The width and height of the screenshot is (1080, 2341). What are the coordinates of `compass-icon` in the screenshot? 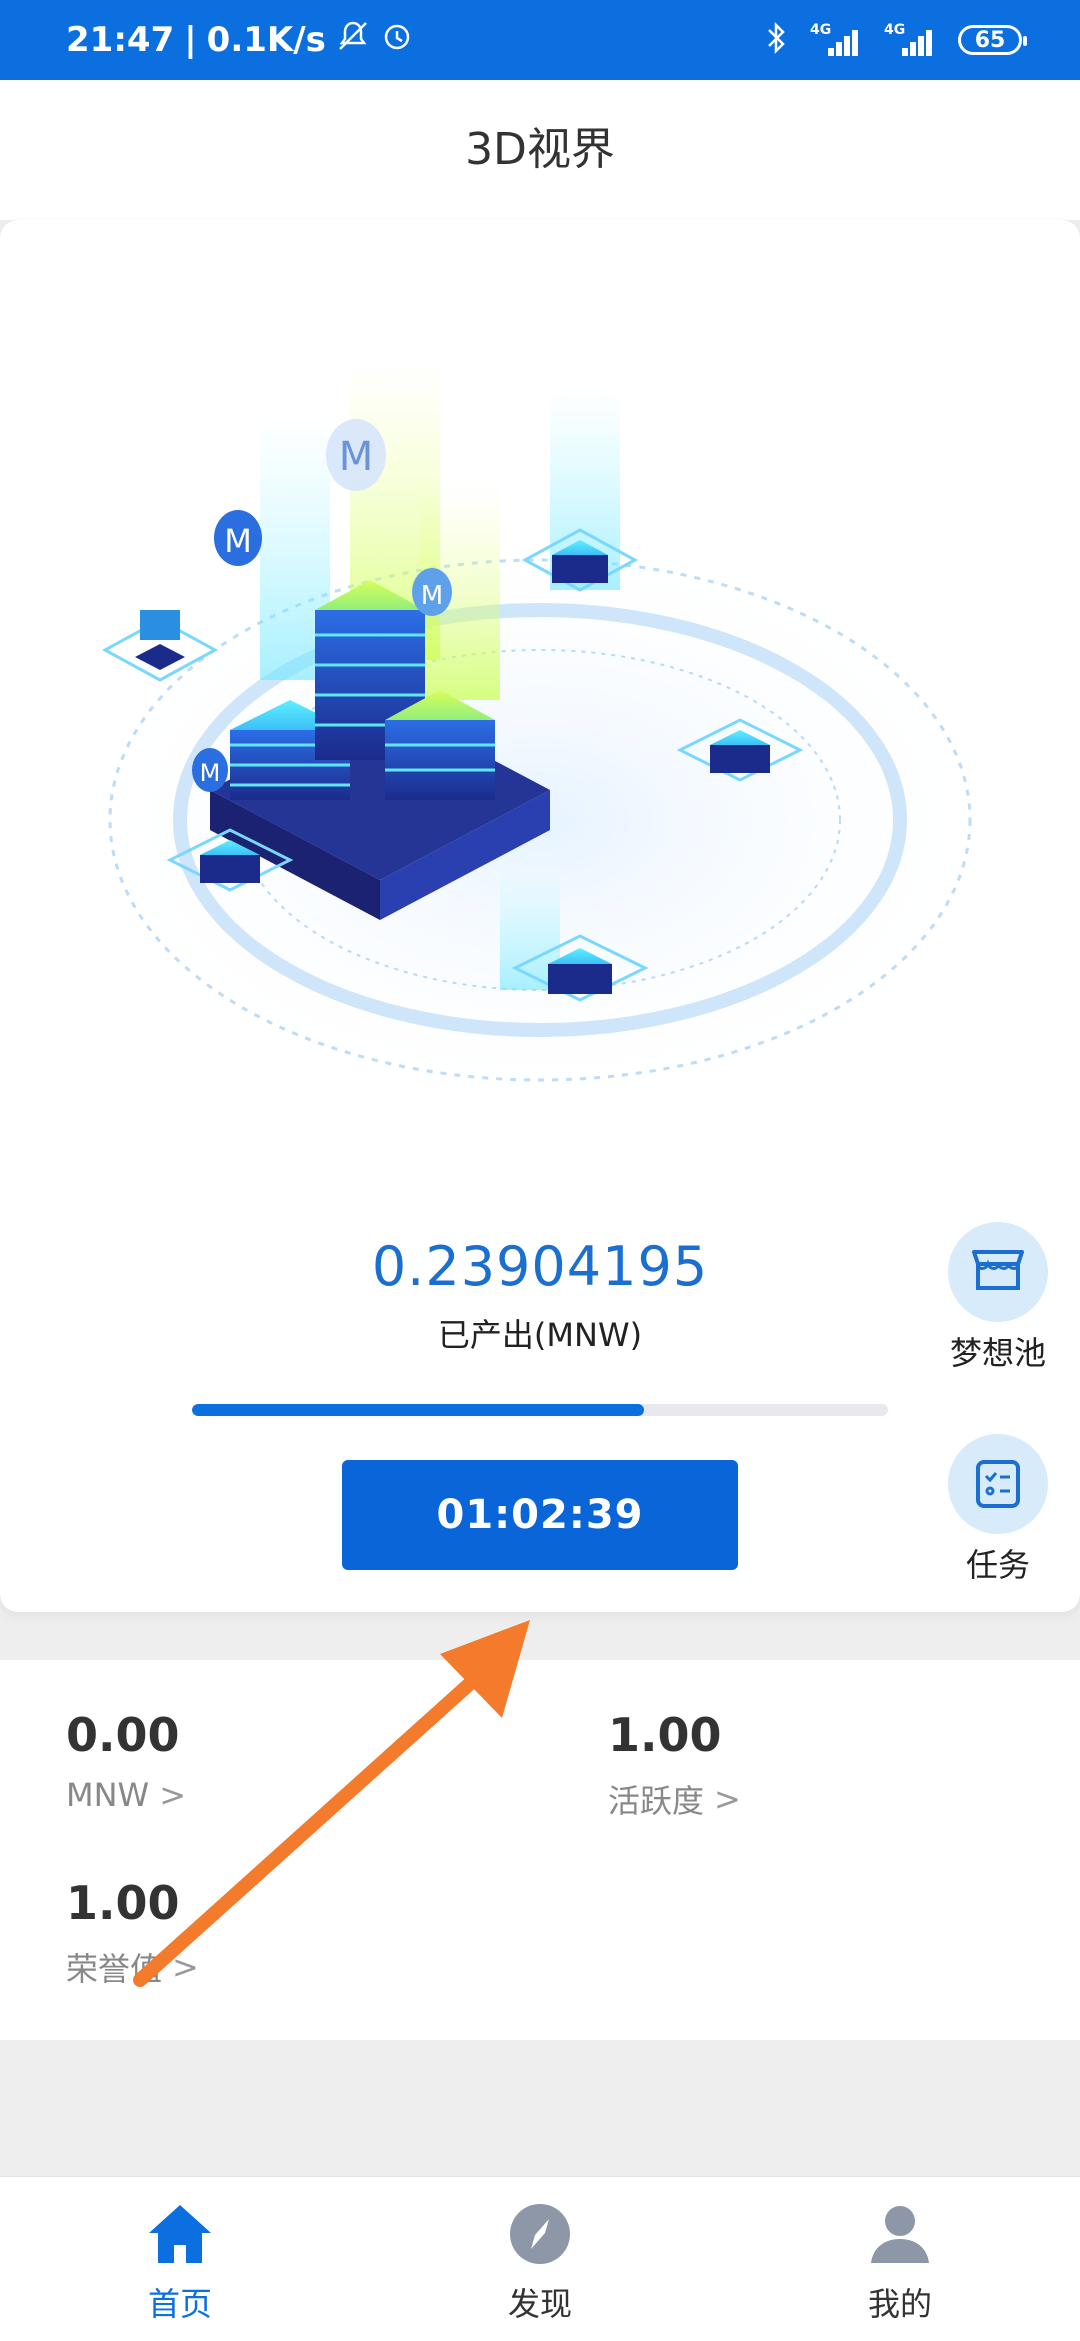 It's located at (540, 2234).